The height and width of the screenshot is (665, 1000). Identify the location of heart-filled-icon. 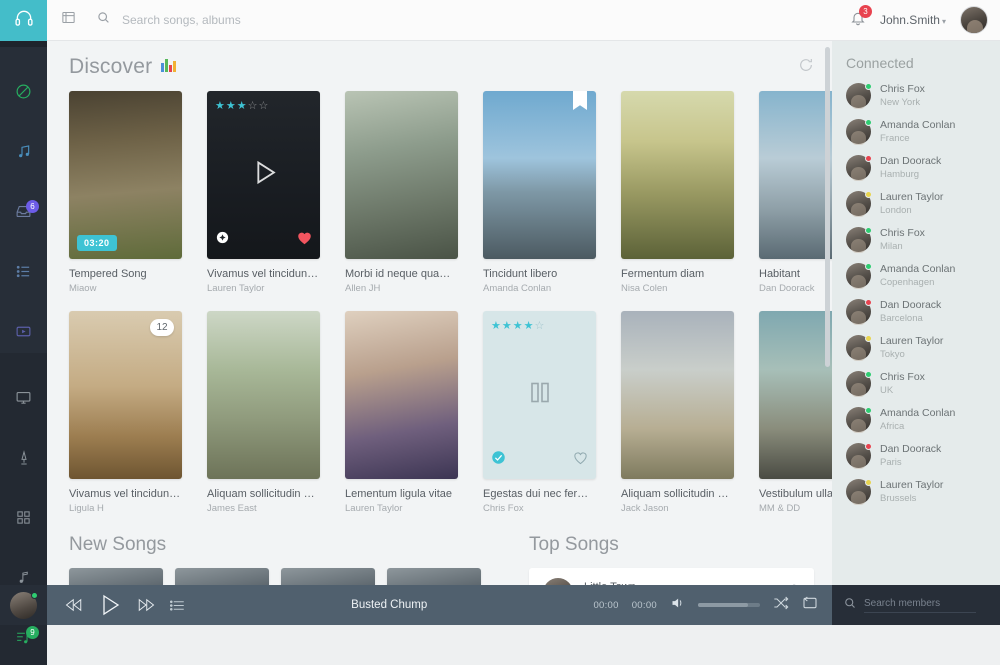
(304, 240).